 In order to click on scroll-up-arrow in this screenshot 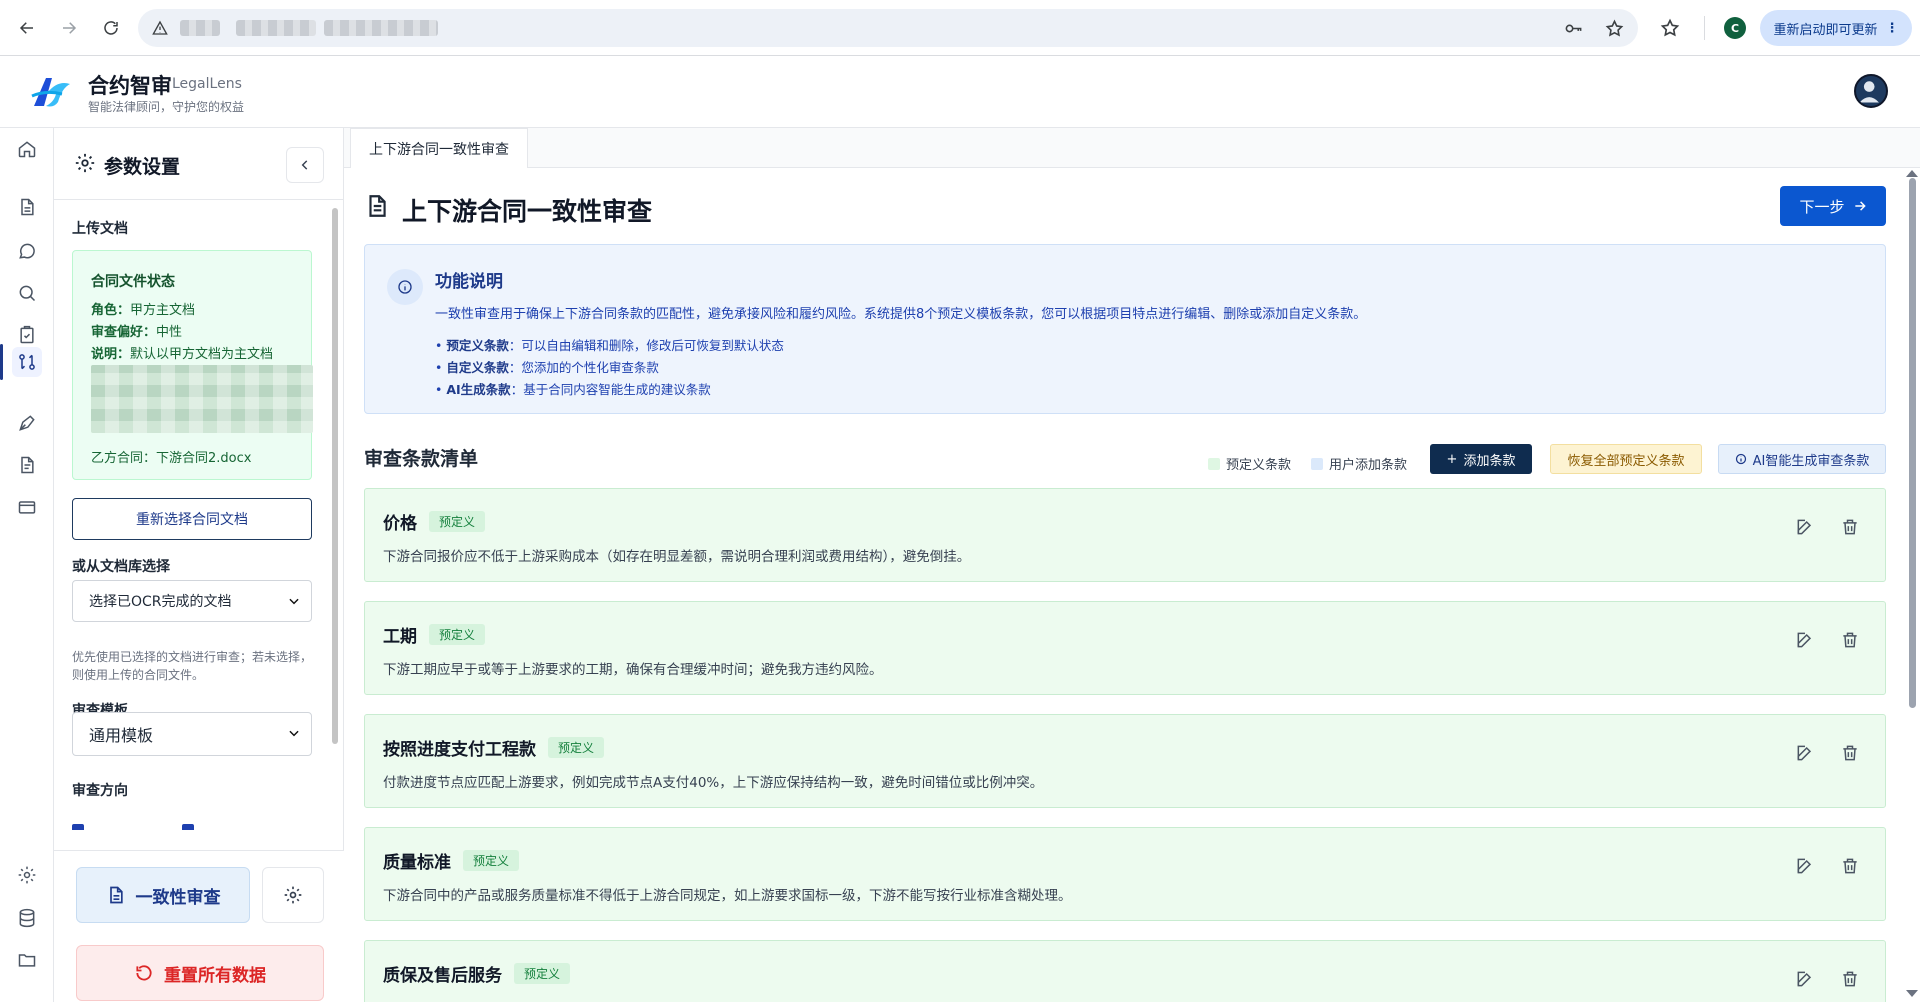, I will do `click(1912, 173)`.